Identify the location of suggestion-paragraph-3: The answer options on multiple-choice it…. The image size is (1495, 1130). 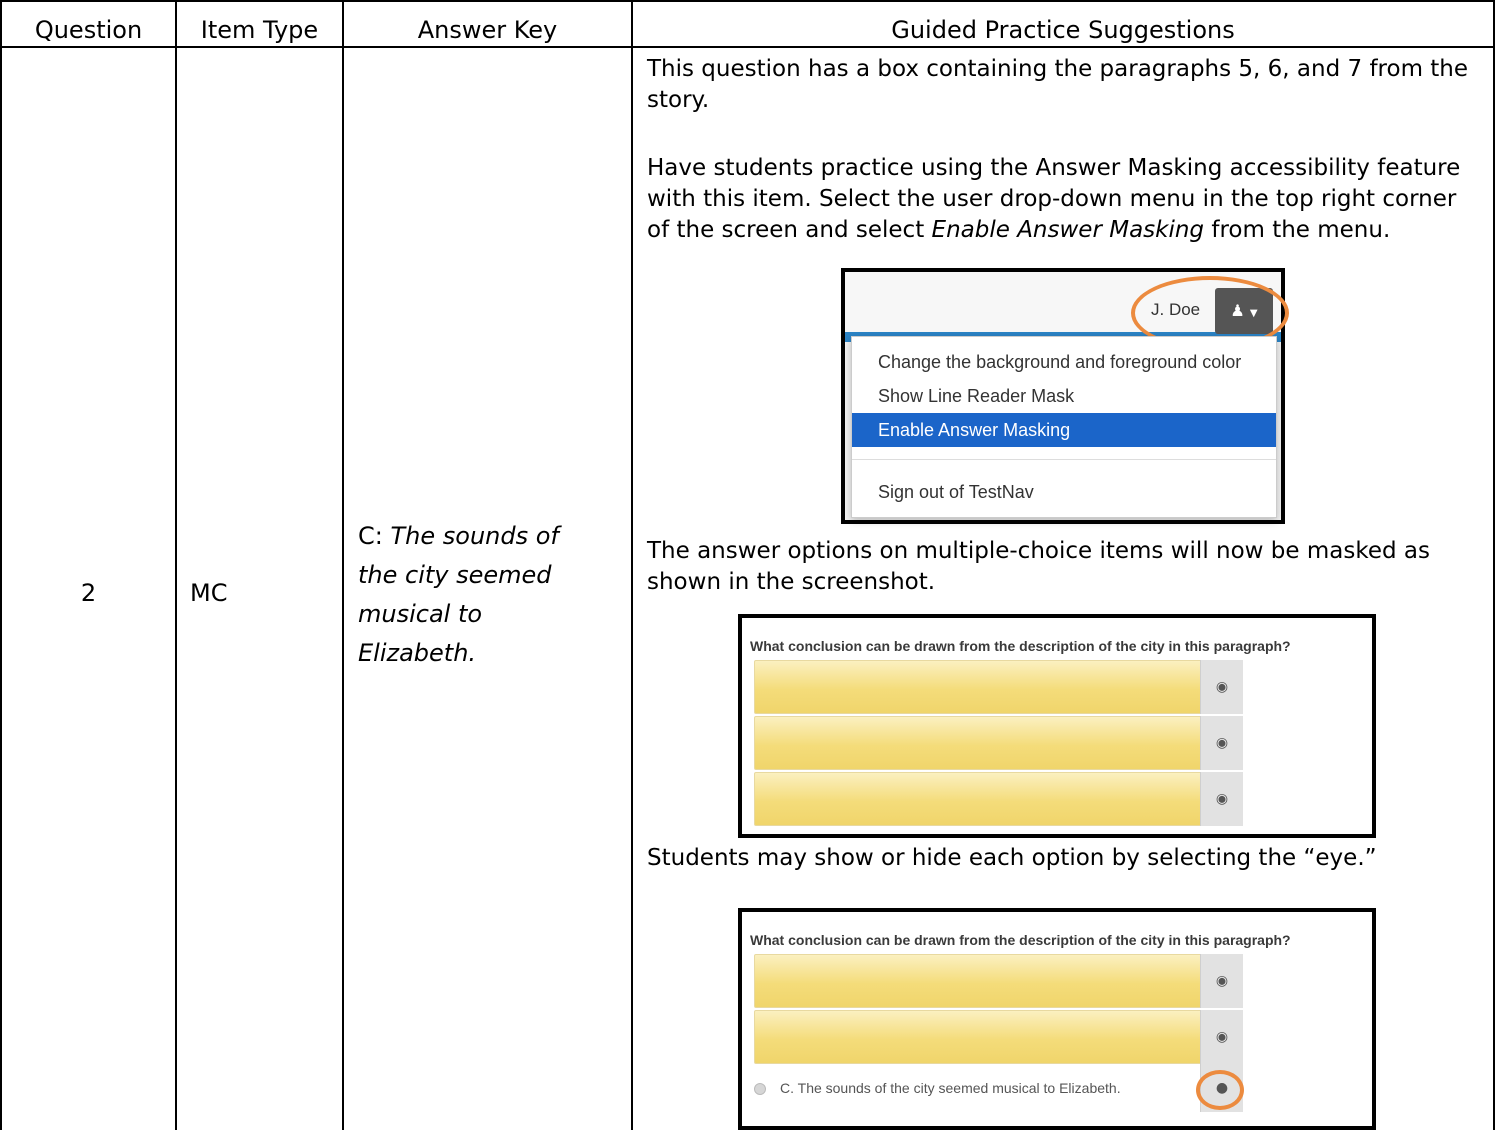
(1038, 566).